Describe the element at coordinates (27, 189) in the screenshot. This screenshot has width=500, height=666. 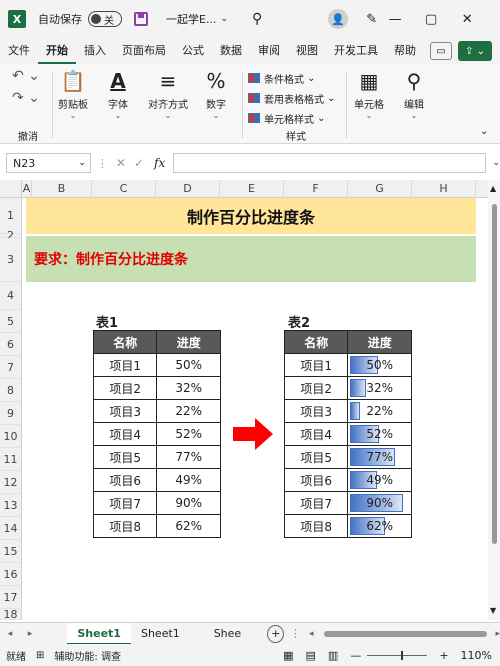
I see `column-header: A` at that location.